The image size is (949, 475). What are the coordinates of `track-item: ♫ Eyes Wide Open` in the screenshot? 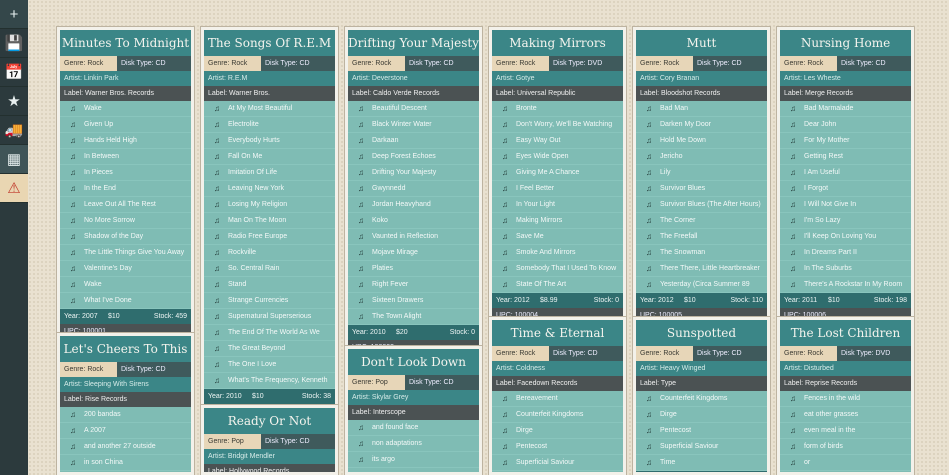 It's located at (557, 157).